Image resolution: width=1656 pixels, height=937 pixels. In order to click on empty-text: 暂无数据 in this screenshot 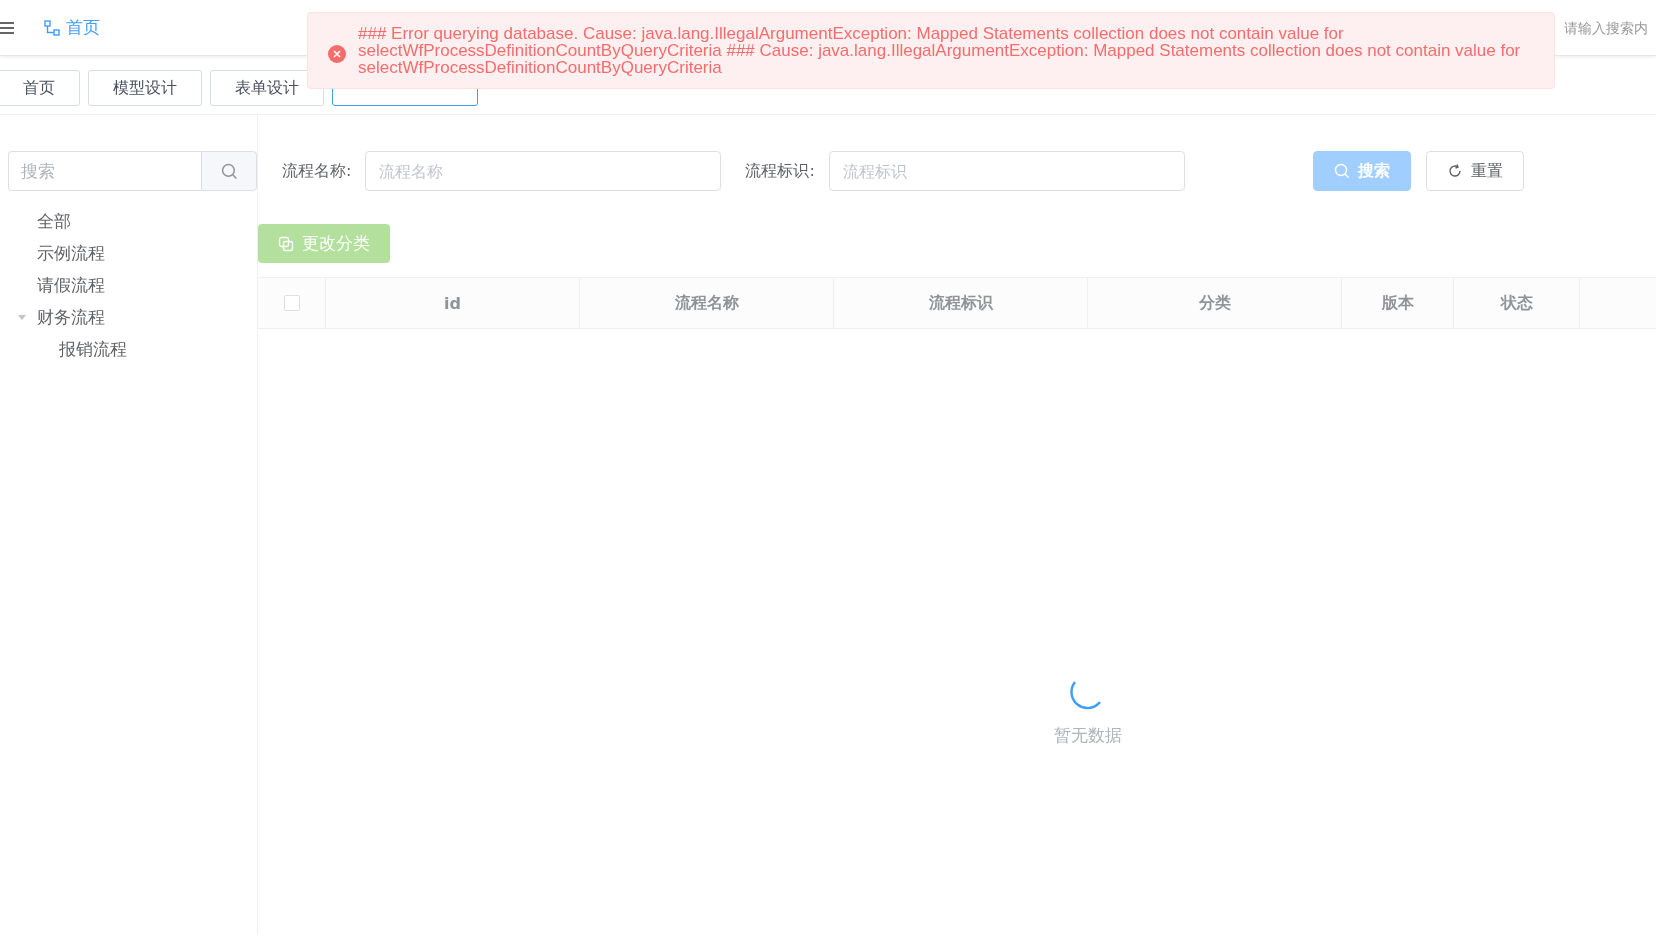, I will do `click(1088, 735)`.